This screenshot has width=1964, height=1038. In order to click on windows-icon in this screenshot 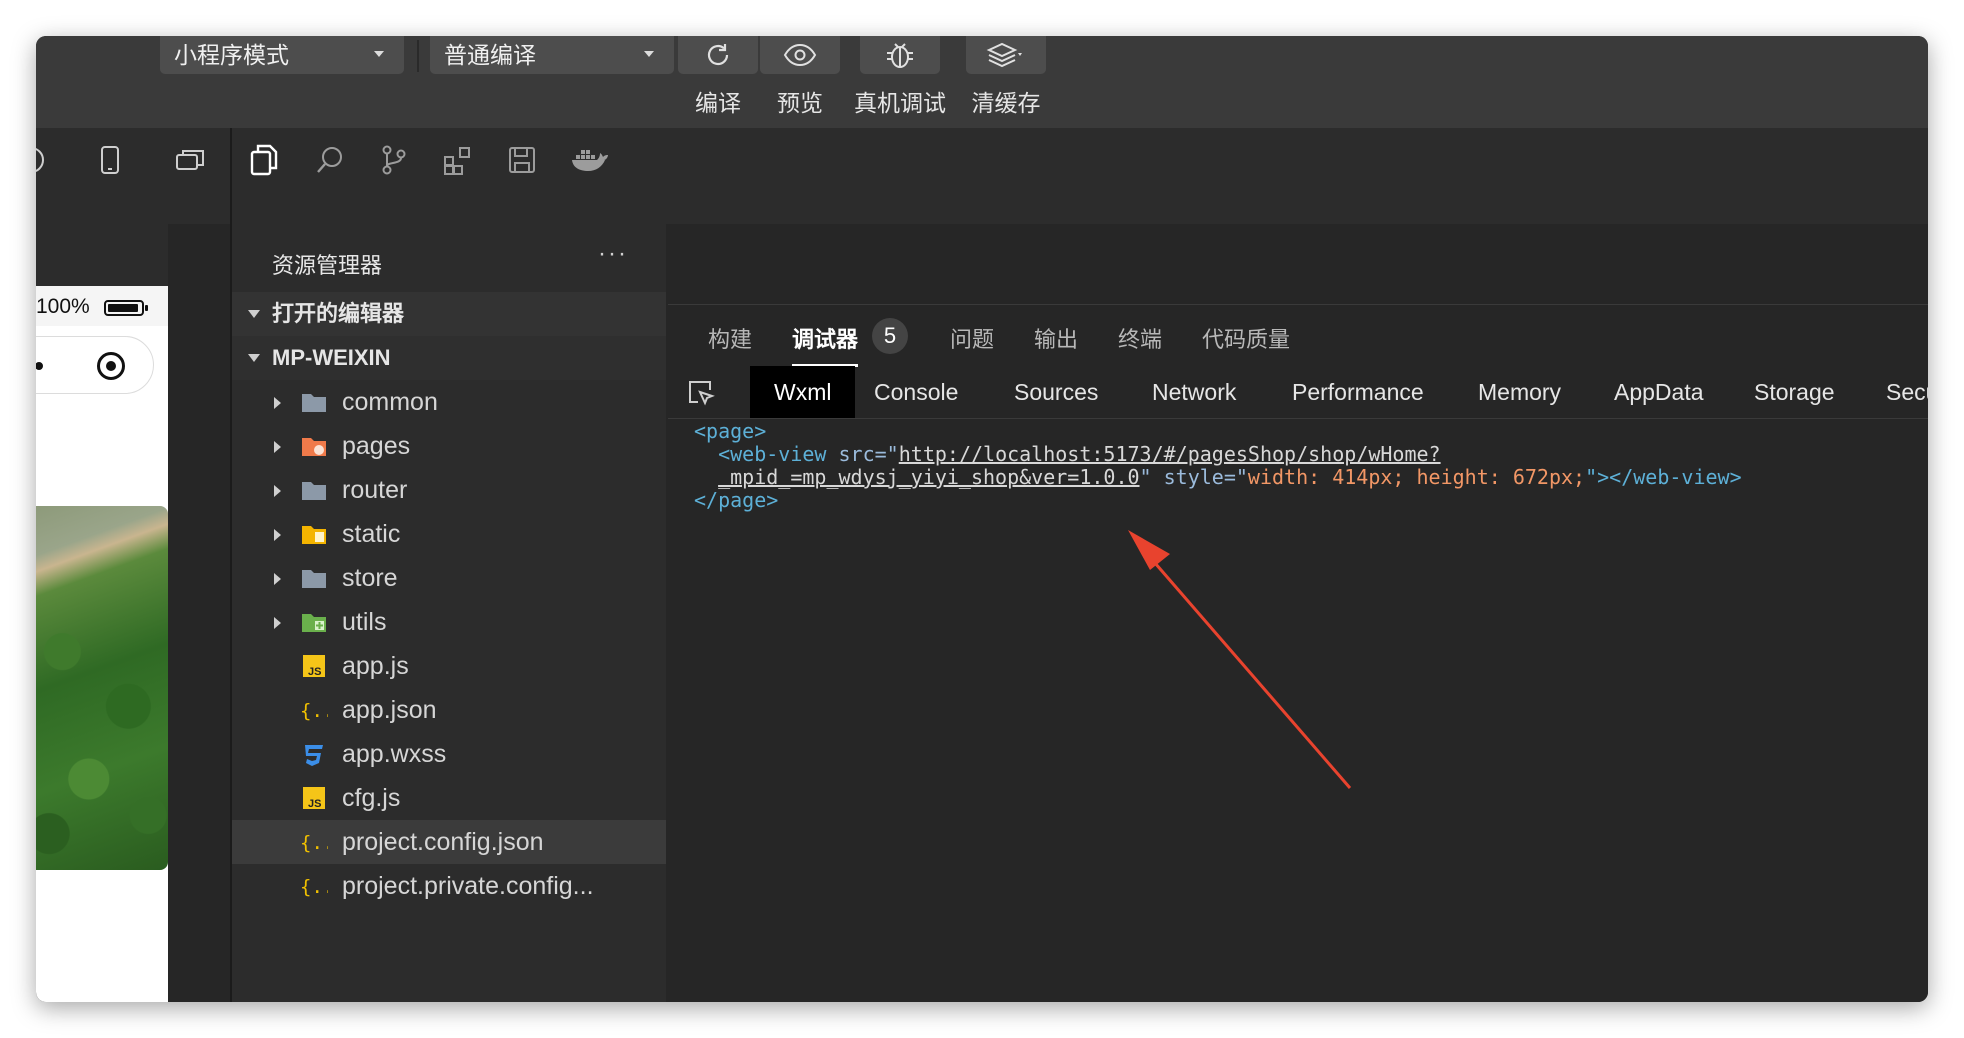, I will do `click(190, 160)`.